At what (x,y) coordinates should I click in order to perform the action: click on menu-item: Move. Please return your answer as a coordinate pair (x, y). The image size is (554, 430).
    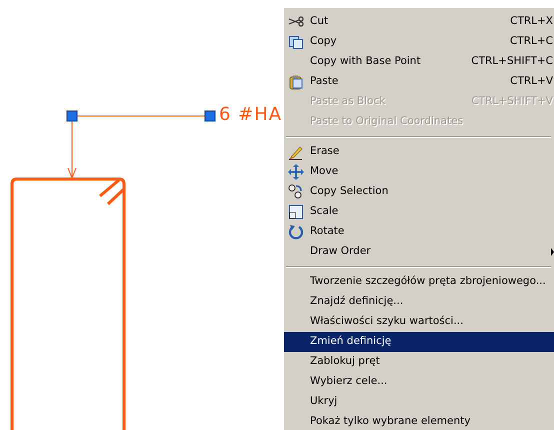
    Looking at the image, I should click on (419, 172).